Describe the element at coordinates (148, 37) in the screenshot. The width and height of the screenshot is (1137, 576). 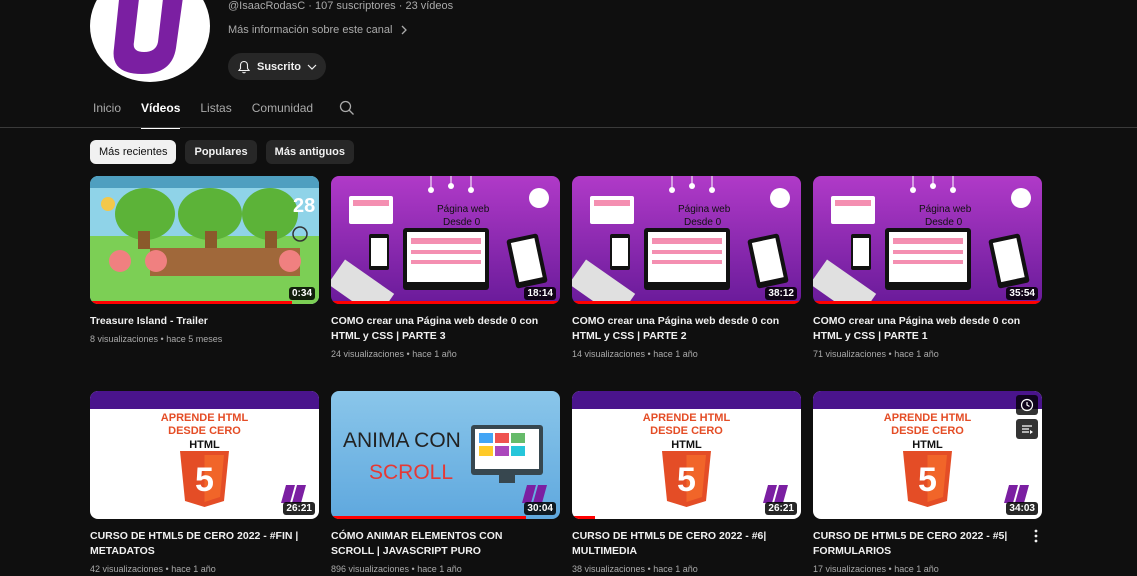
I see `channel-logo-icon` at that location.